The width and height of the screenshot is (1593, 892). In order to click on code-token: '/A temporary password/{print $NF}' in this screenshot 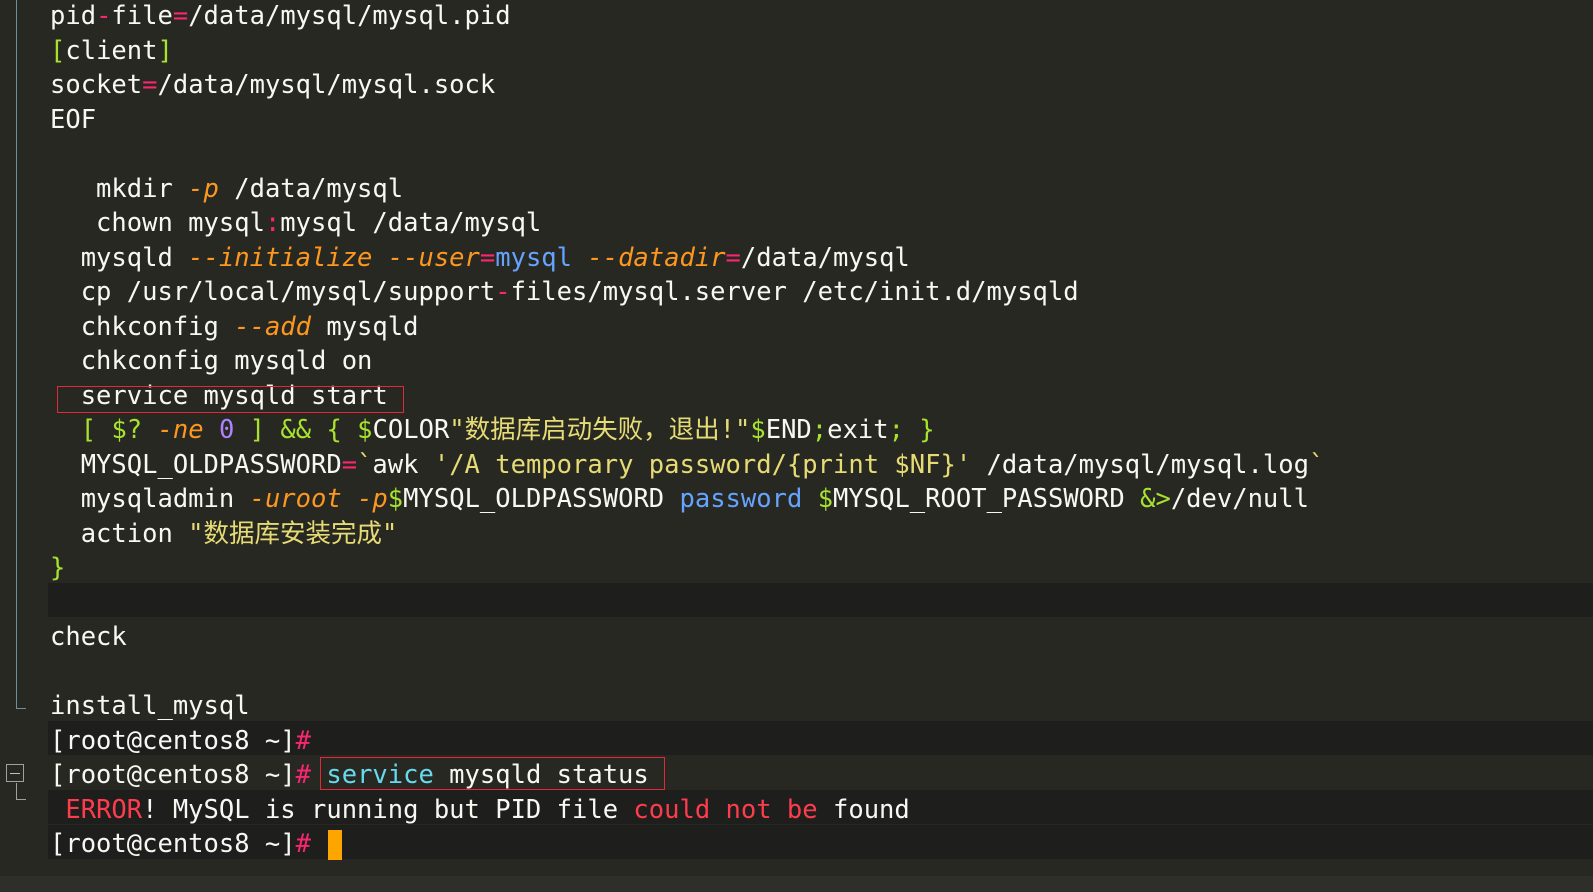, I will do `click(702, 464)`.